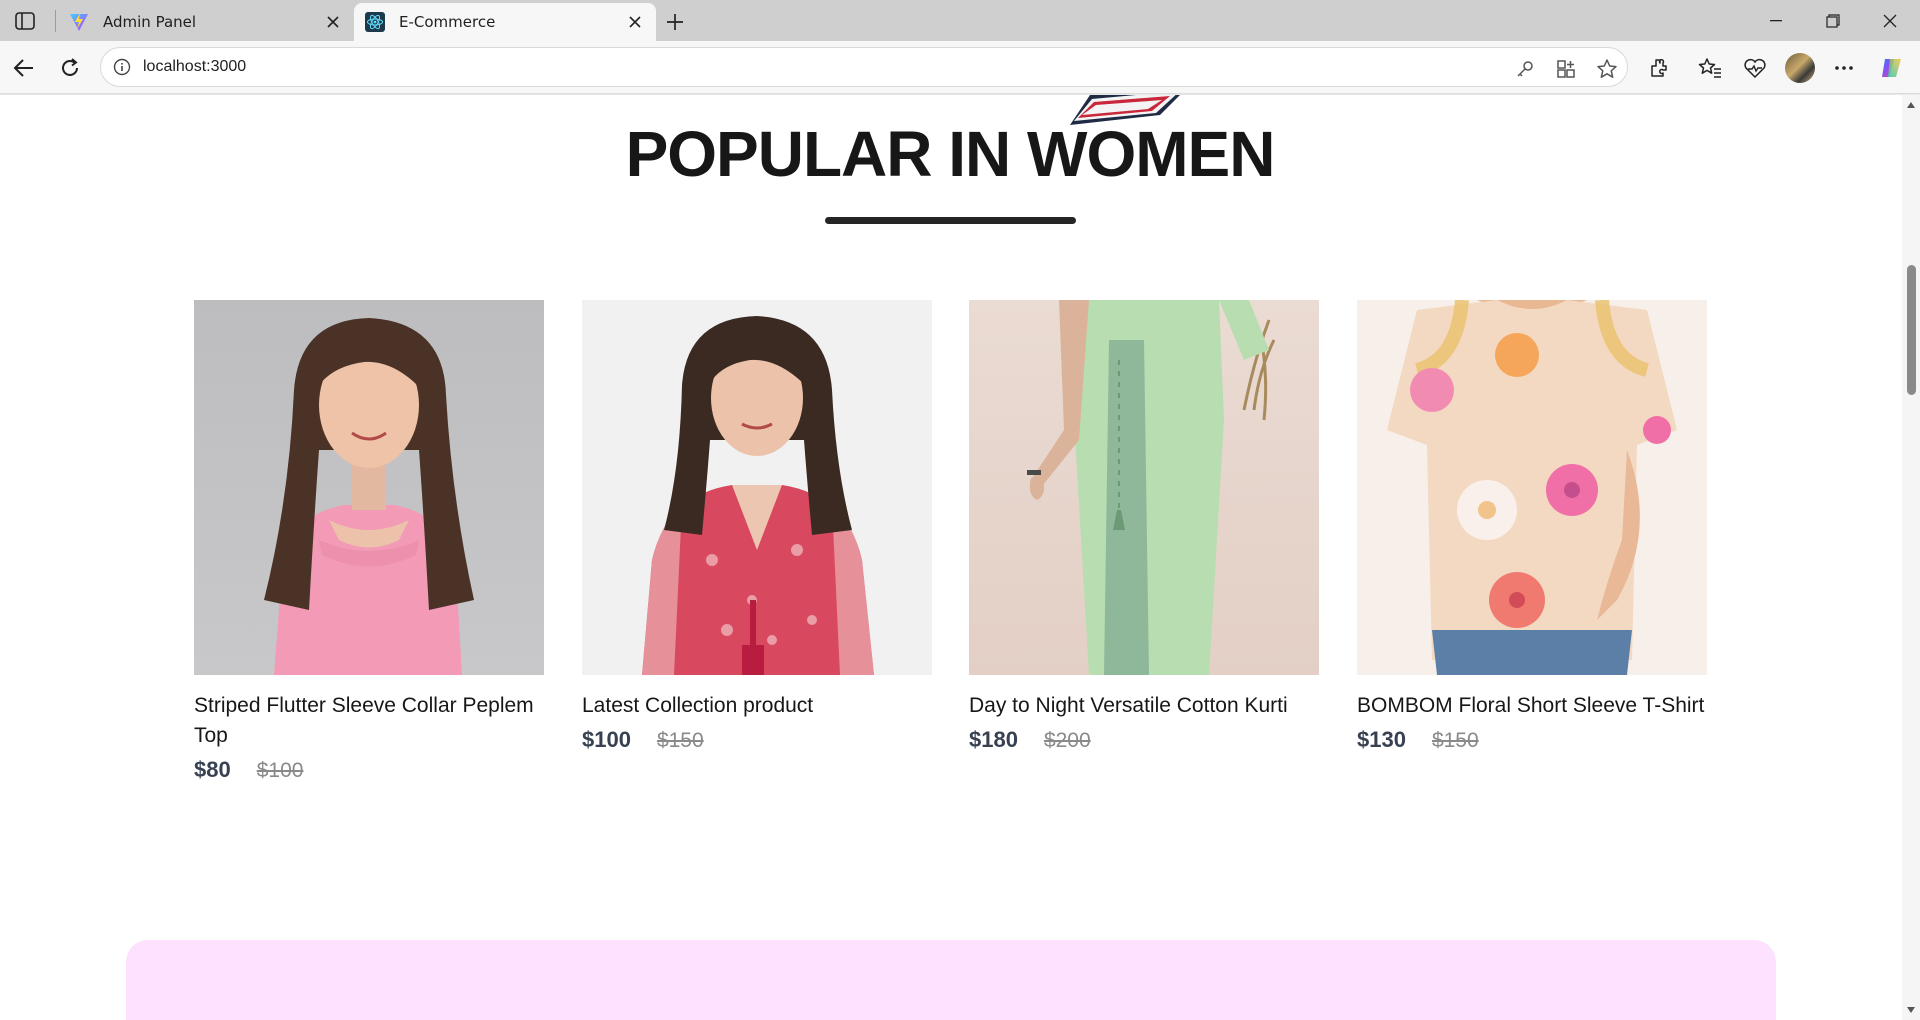 The image size is (1920, 1020). Describe the element at coordinates (1911, 1010) in the screenshot. I see `scroll-down-arrow-icon` at that location.